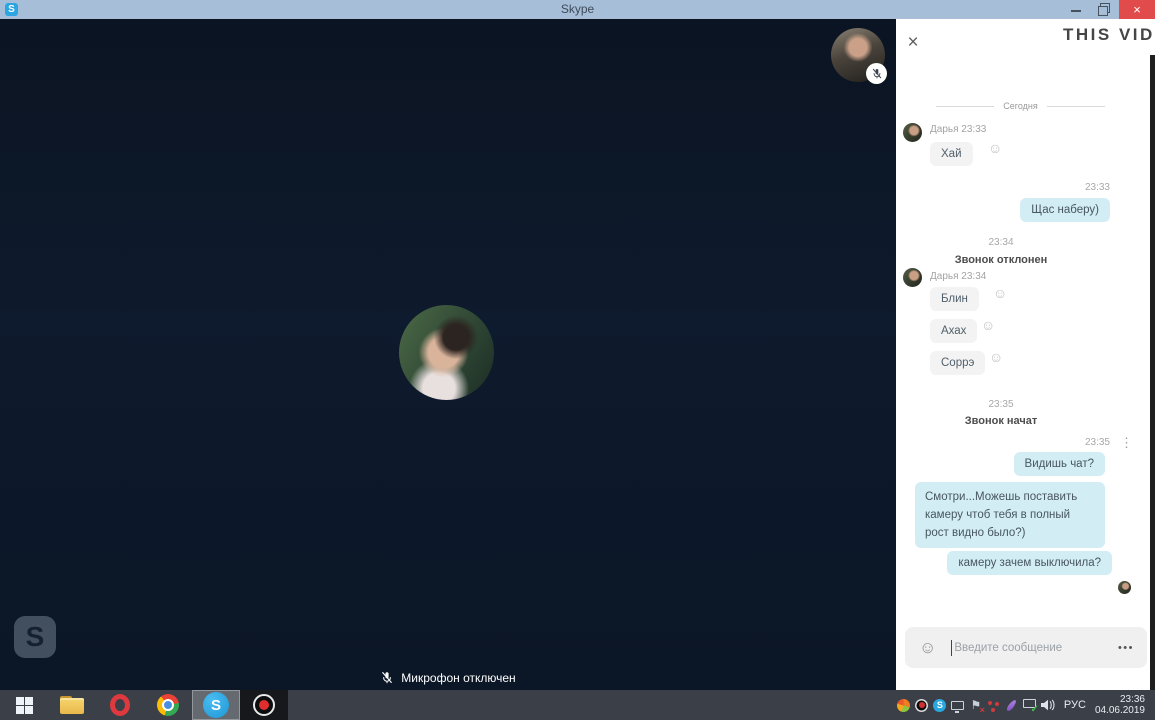 The width and height of the screenshot is (1155, 720). I want to click on tray-antivirus-icon, so click(904, 705).